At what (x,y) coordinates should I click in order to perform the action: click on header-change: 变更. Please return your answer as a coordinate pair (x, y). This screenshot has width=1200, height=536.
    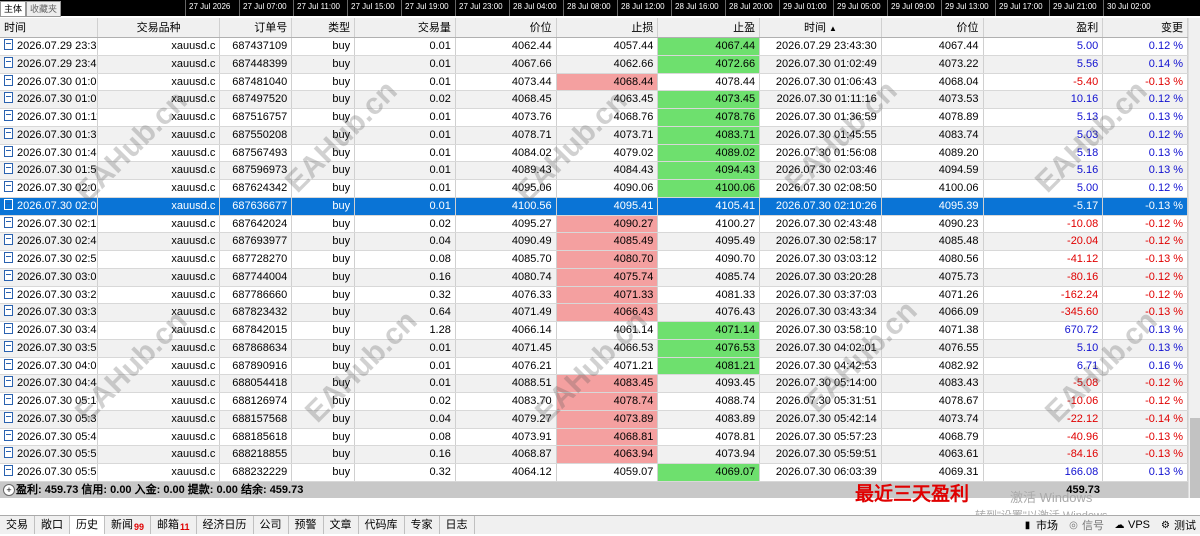
    Looking at the image, I should click on (1146, 27).